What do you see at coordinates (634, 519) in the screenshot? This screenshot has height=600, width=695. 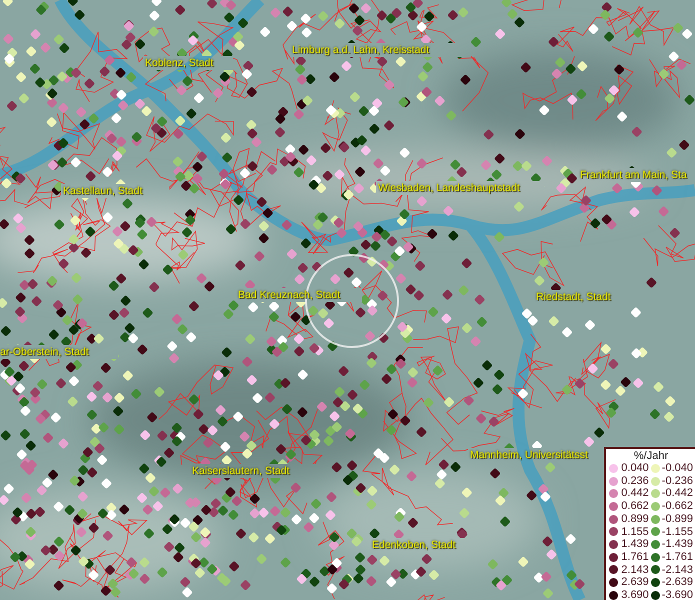 I see `legend-value: 0.899` at bounding box center [634, 519].